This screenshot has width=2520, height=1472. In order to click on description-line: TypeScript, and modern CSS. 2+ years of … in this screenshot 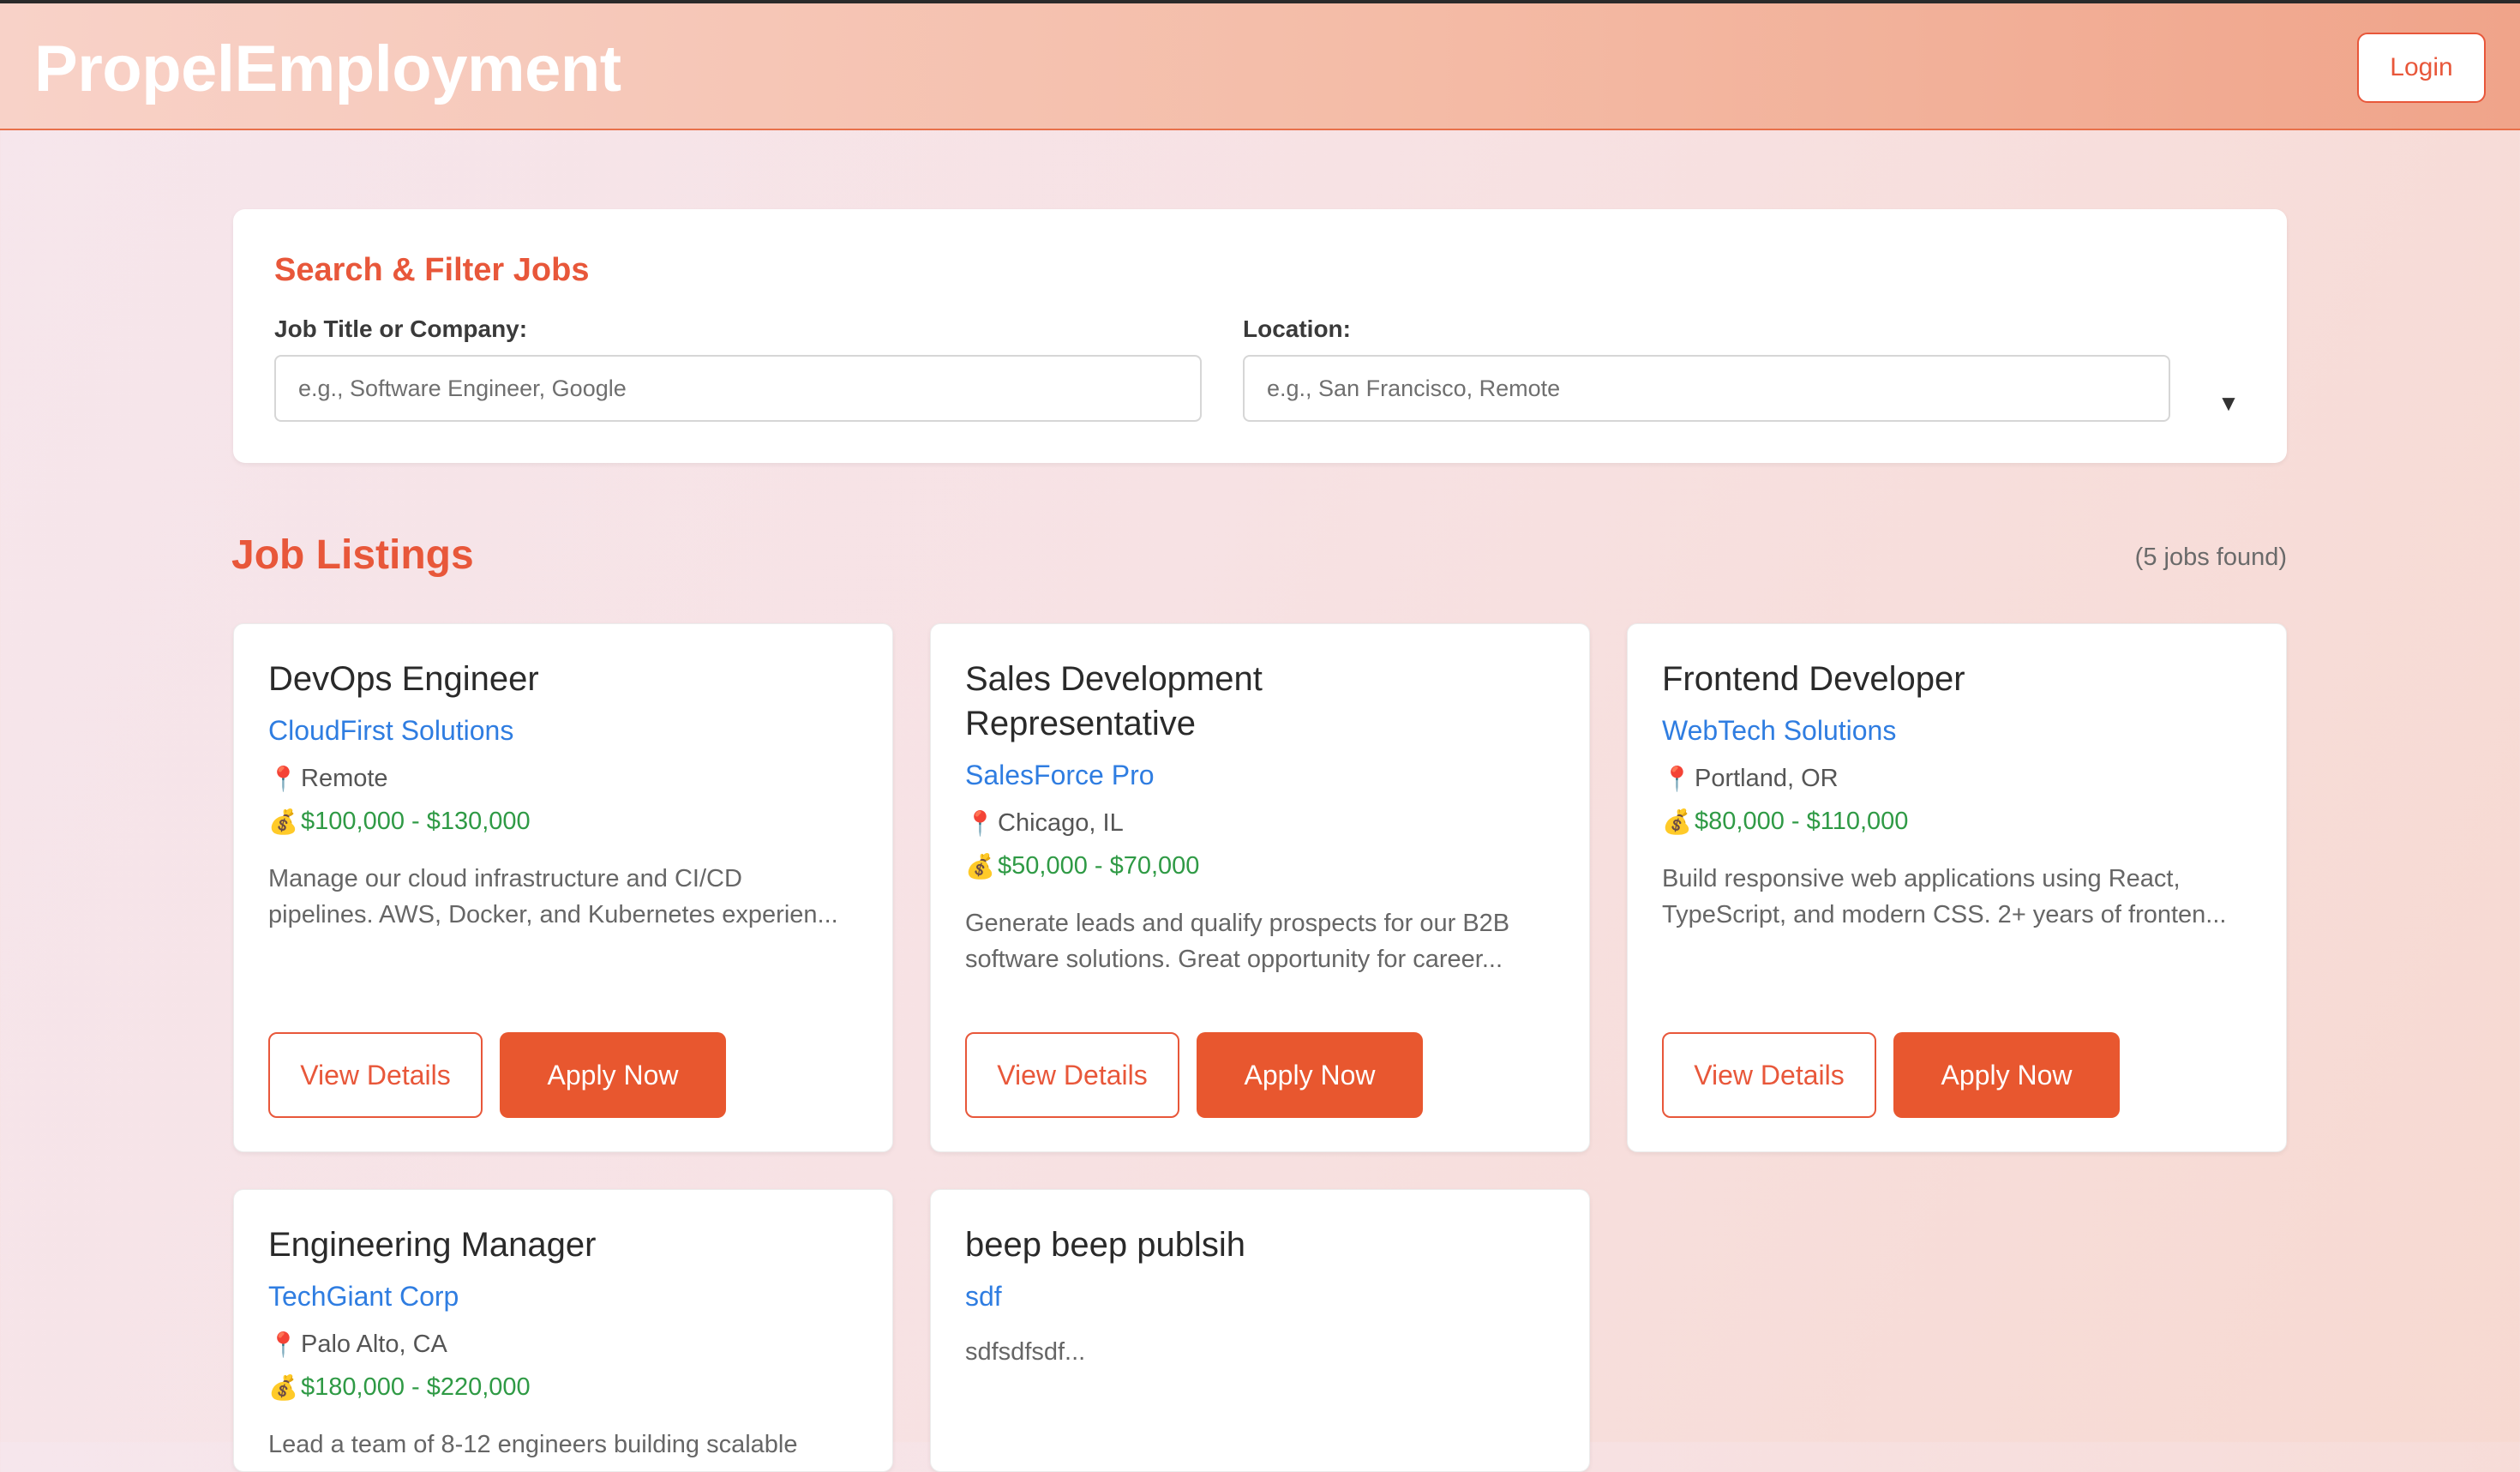, I will do `click(1944, 915)`.